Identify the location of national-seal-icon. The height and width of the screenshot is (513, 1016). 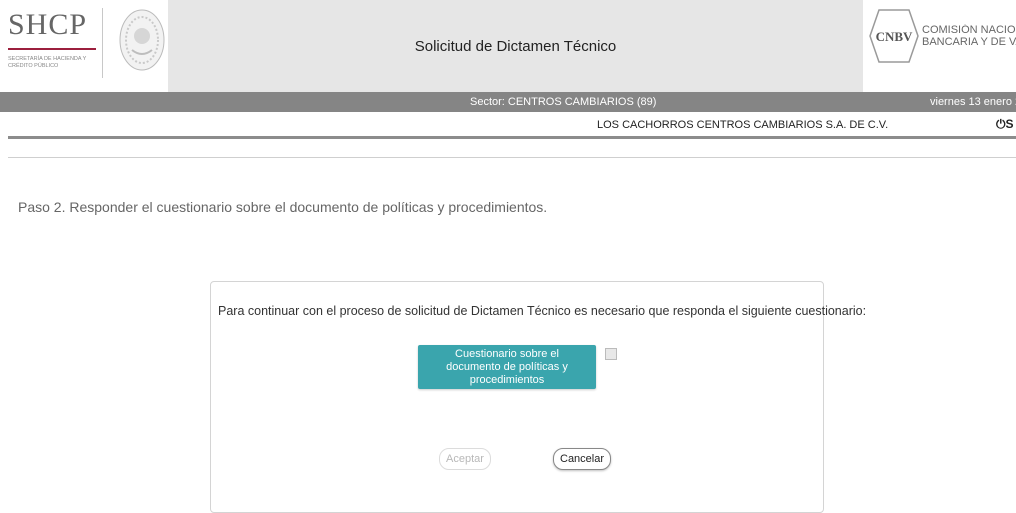
(142, 40).